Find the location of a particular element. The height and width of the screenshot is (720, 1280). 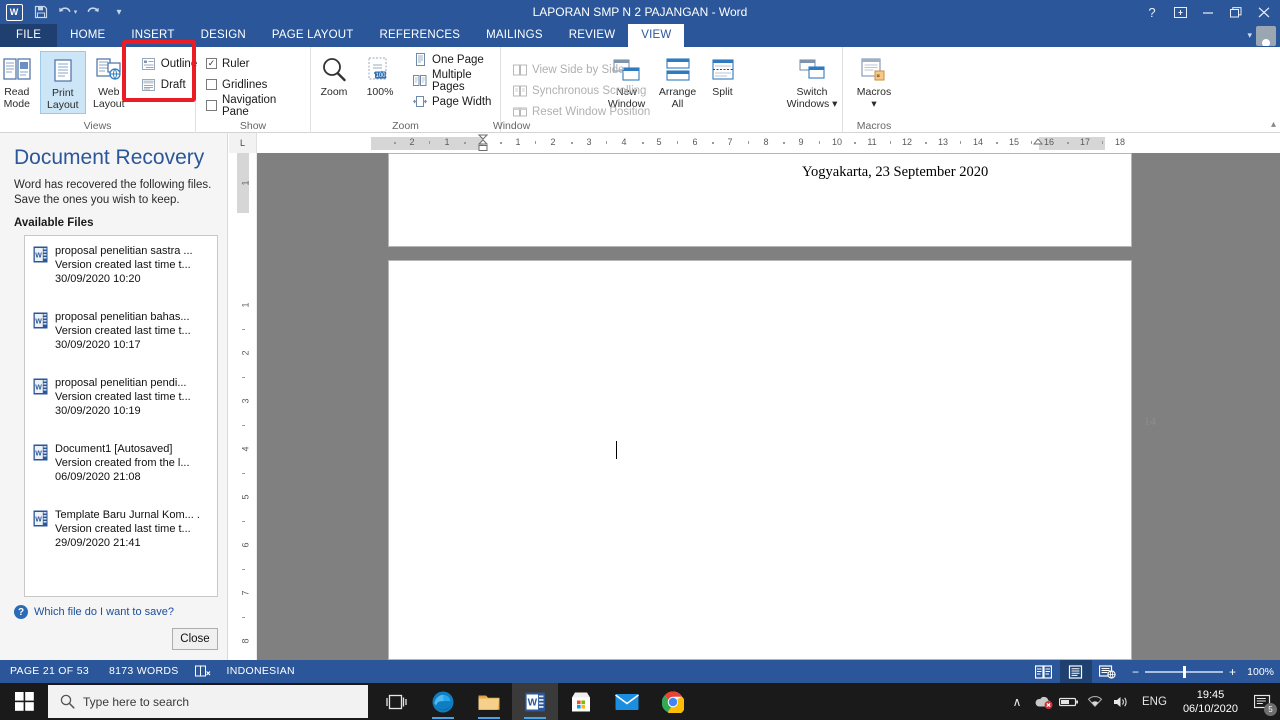

web-layout-view-icon is located at coordinates (1108, 671).